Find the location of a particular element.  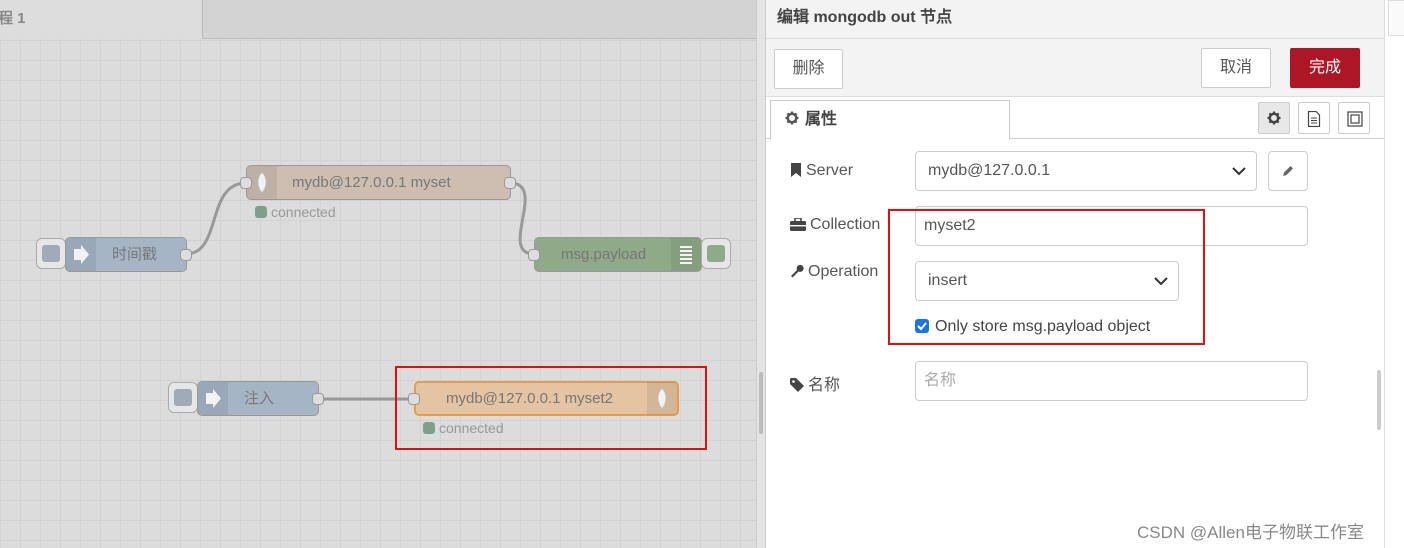

node-label: msg.payload is located at coordinates (604, 254).